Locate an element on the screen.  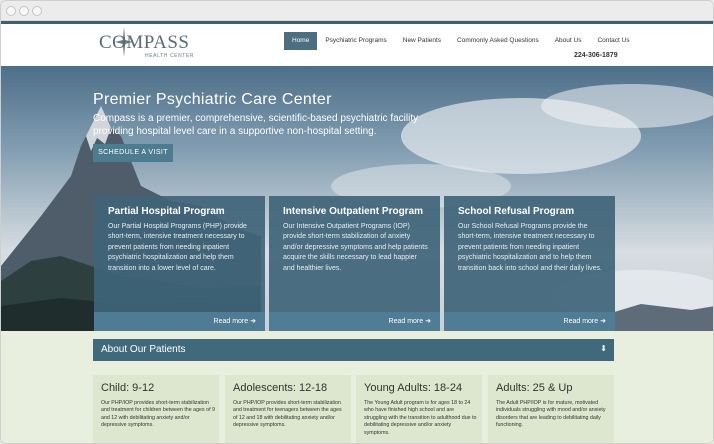
patient-box-title: Adolescents: 12-18 is located at coordinates (280, 388).